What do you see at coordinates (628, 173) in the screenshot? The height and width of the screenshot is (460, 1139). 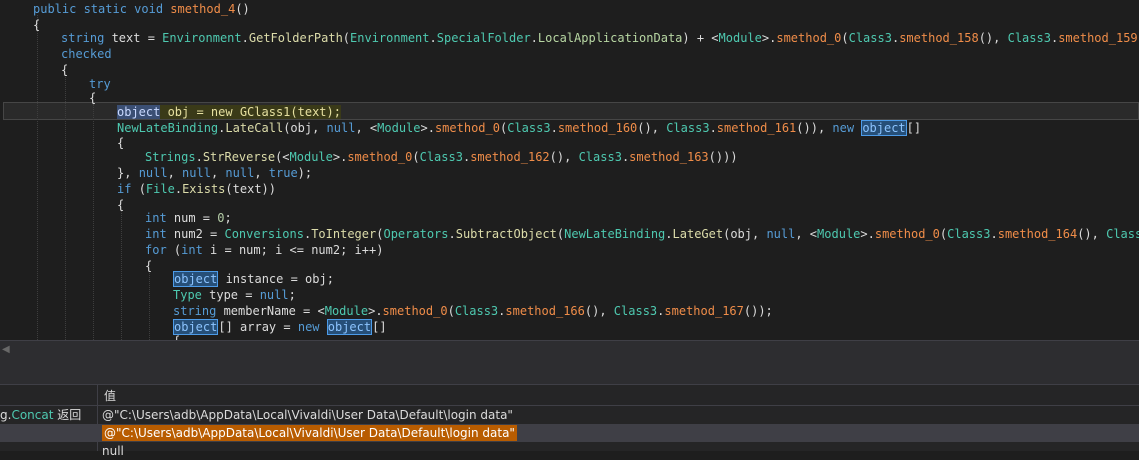 I see `code-line: }, null, null, null, true);` at bounding box center [628, 173].